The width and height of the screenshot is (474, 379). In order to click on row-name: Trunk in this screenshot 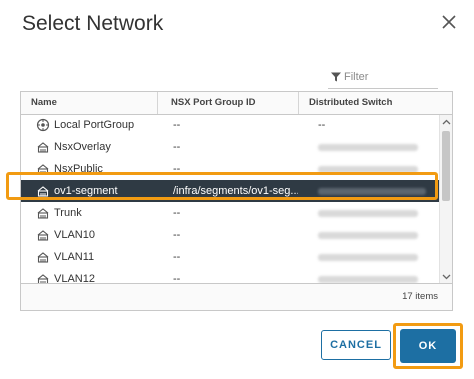, I will do `click(68, 213)`.